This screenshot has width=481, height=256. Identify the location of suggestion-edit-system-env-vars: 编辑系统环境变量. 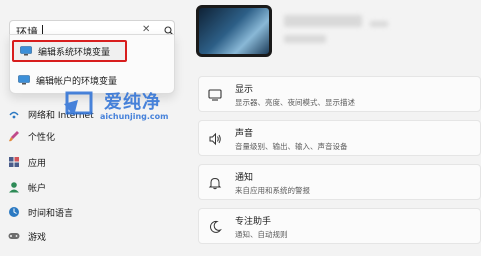
(69, 51).